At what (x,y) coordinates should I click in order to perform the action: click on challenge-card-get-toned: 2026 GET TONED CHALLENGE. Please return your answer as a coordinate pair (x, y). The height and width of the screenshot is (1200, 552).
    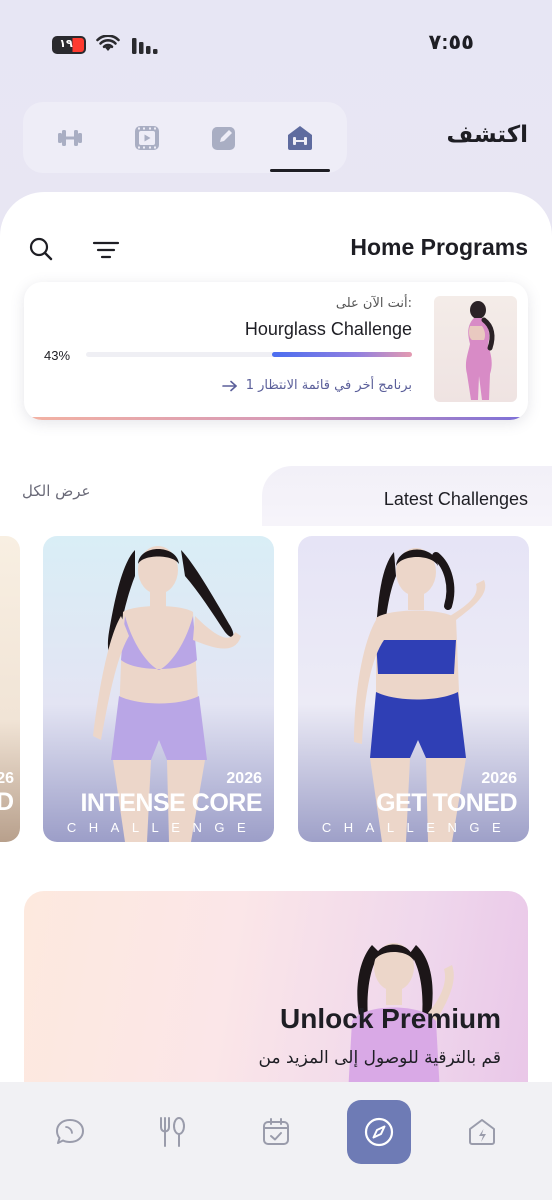
    Looking at the image, I should click on (413, 689).